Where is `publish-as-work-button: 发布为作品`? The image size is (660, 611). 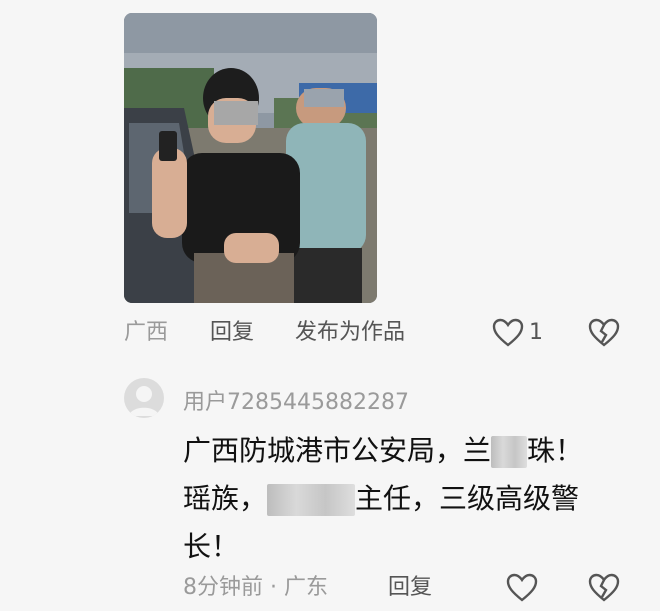 publish-as-work-button: 发布为作品 is located at coordinates (350, 333).